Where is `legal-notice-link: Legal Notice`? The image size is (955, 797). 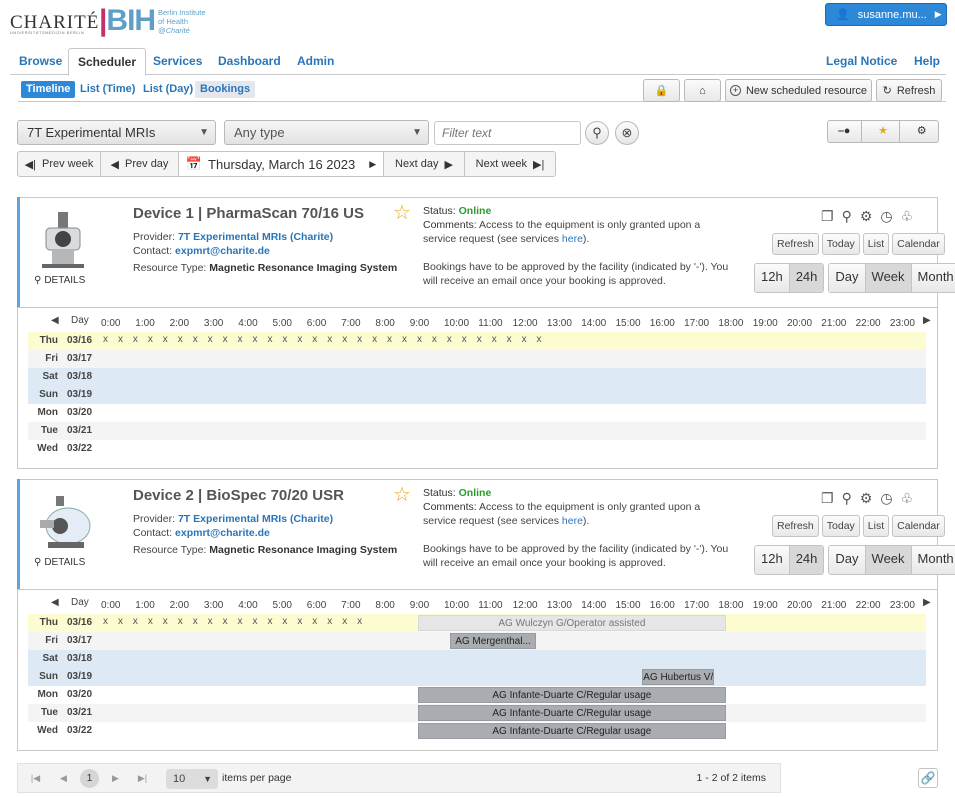 legal-notice-link: Legal Notice is located at coordinates (861, 61).